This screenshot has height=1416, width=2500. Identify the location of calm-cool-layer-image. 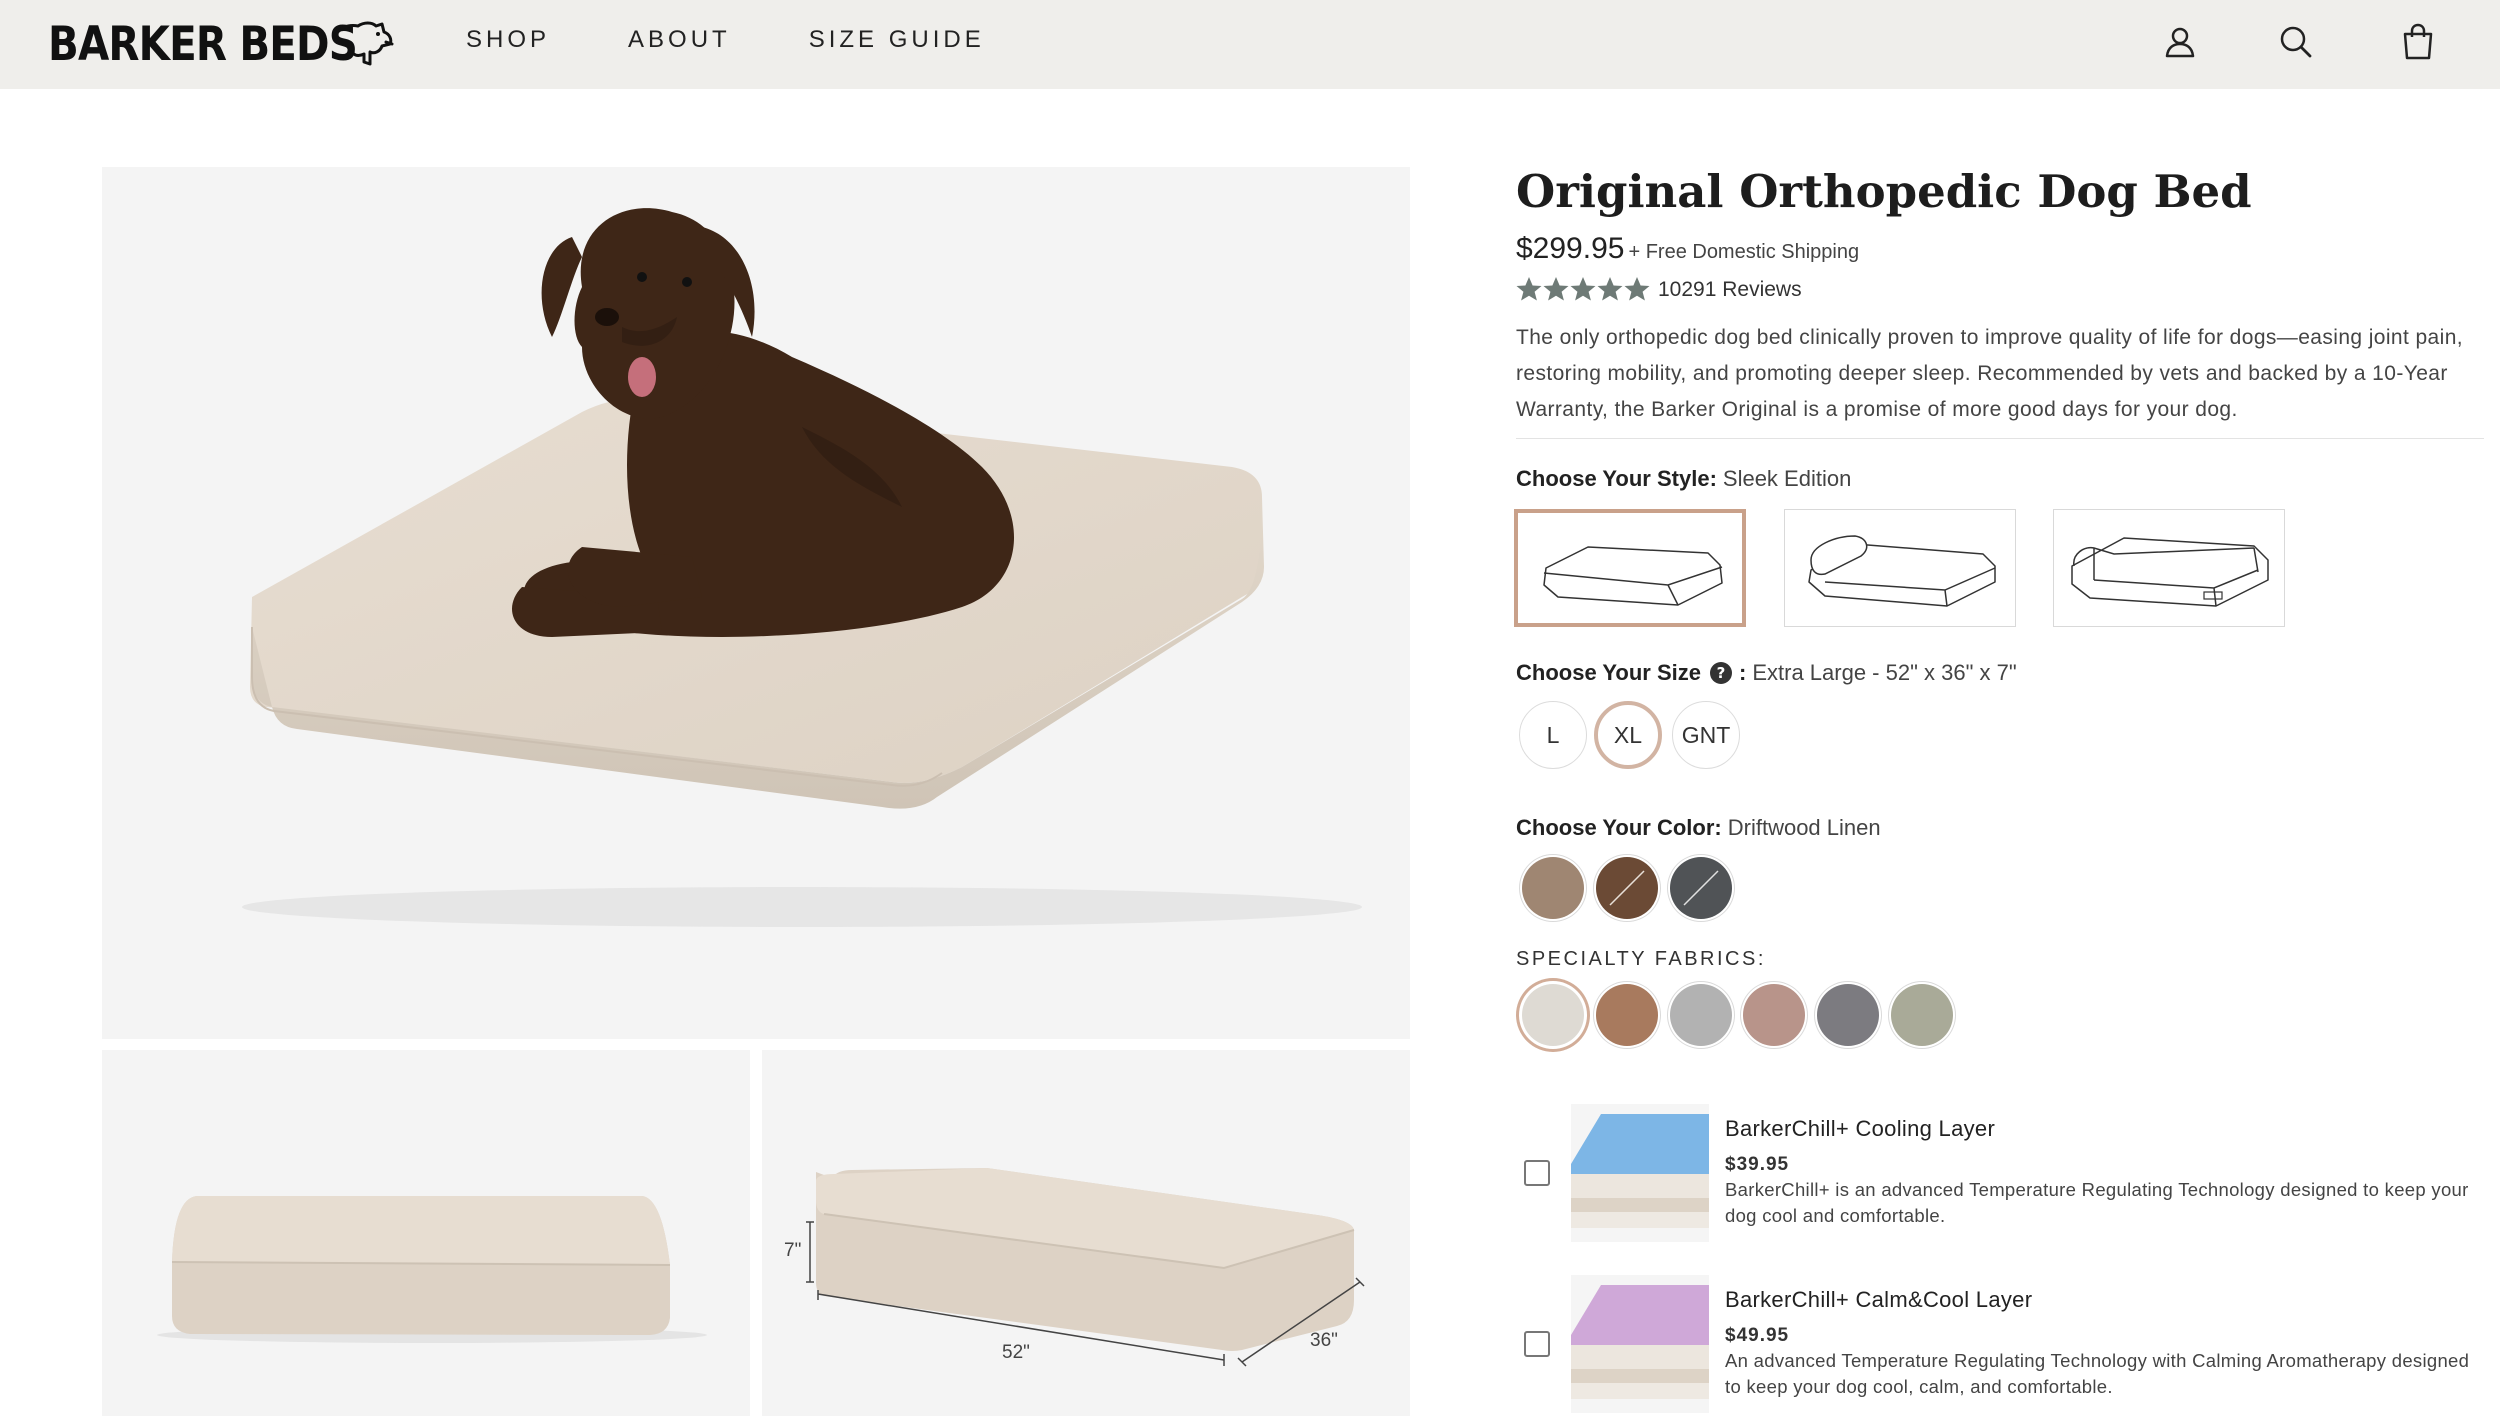
(1640, 1342).